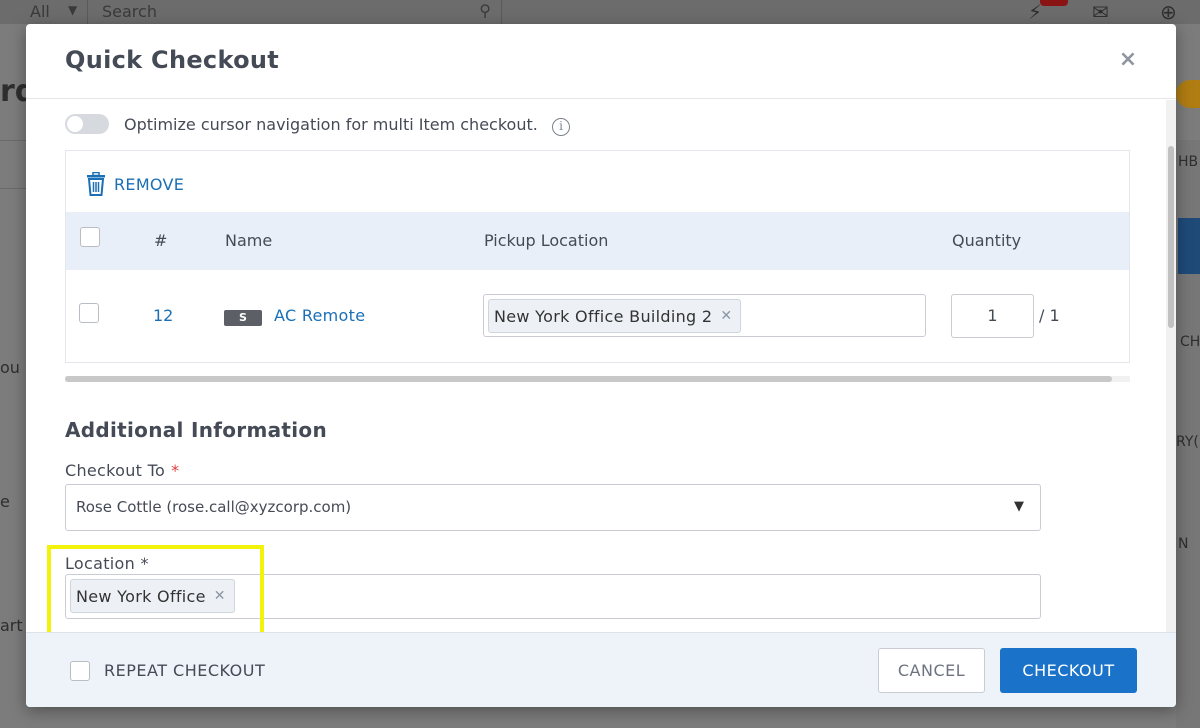 Image resolution: width=1200 pixels, height=728 pixels. What do you see at coordinates (1171, 237) in the screenshot?
I see `vertical-scrollbar-thumb` at bounding box center [1171, 237].